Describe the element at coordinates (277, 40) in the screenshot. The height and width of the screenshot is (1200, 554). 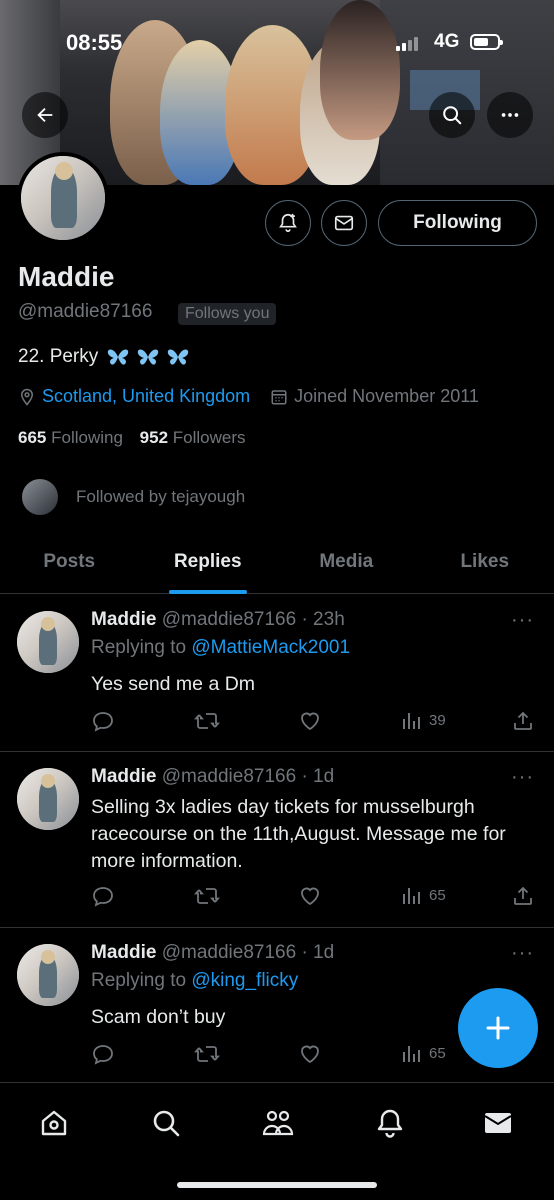
I see `status-bar: 08:55 4G` at that location.